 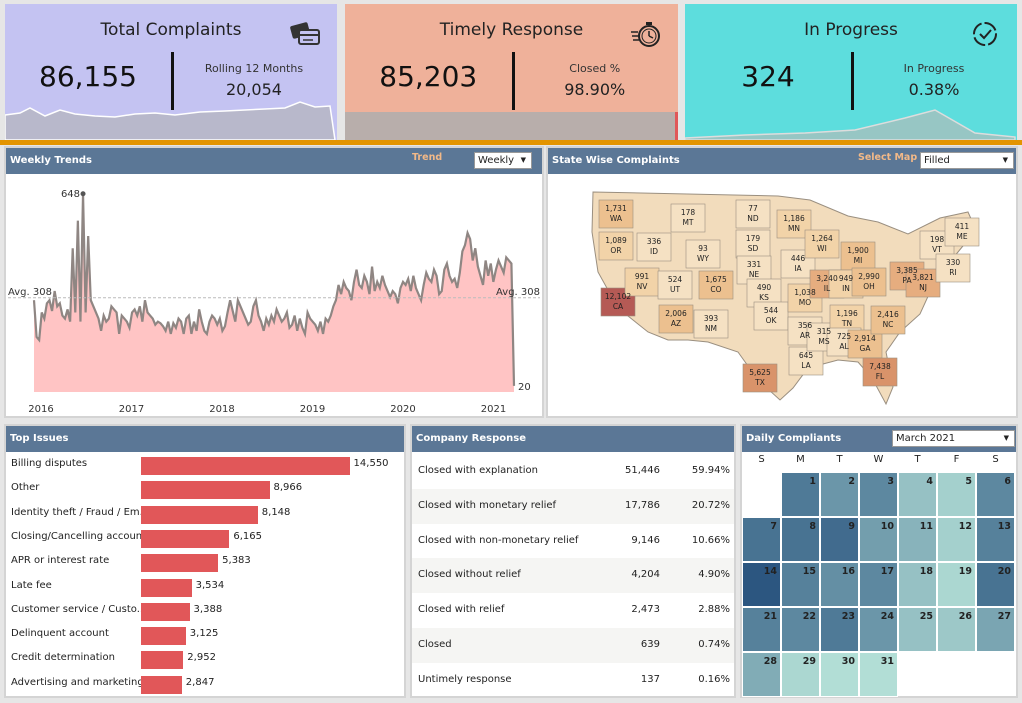 I want to click on calendar-day: 27, so click(x=995, y=629).